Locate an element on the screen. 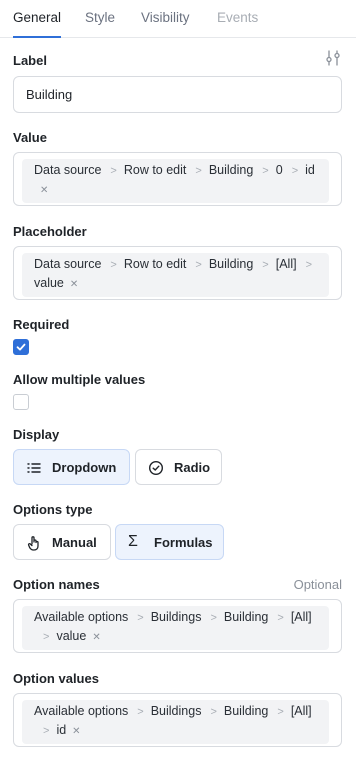 The height and width of the screenshot is (764, 356). options-type-formulas-button: Σ Formulas is located at coordinates (169, 542).